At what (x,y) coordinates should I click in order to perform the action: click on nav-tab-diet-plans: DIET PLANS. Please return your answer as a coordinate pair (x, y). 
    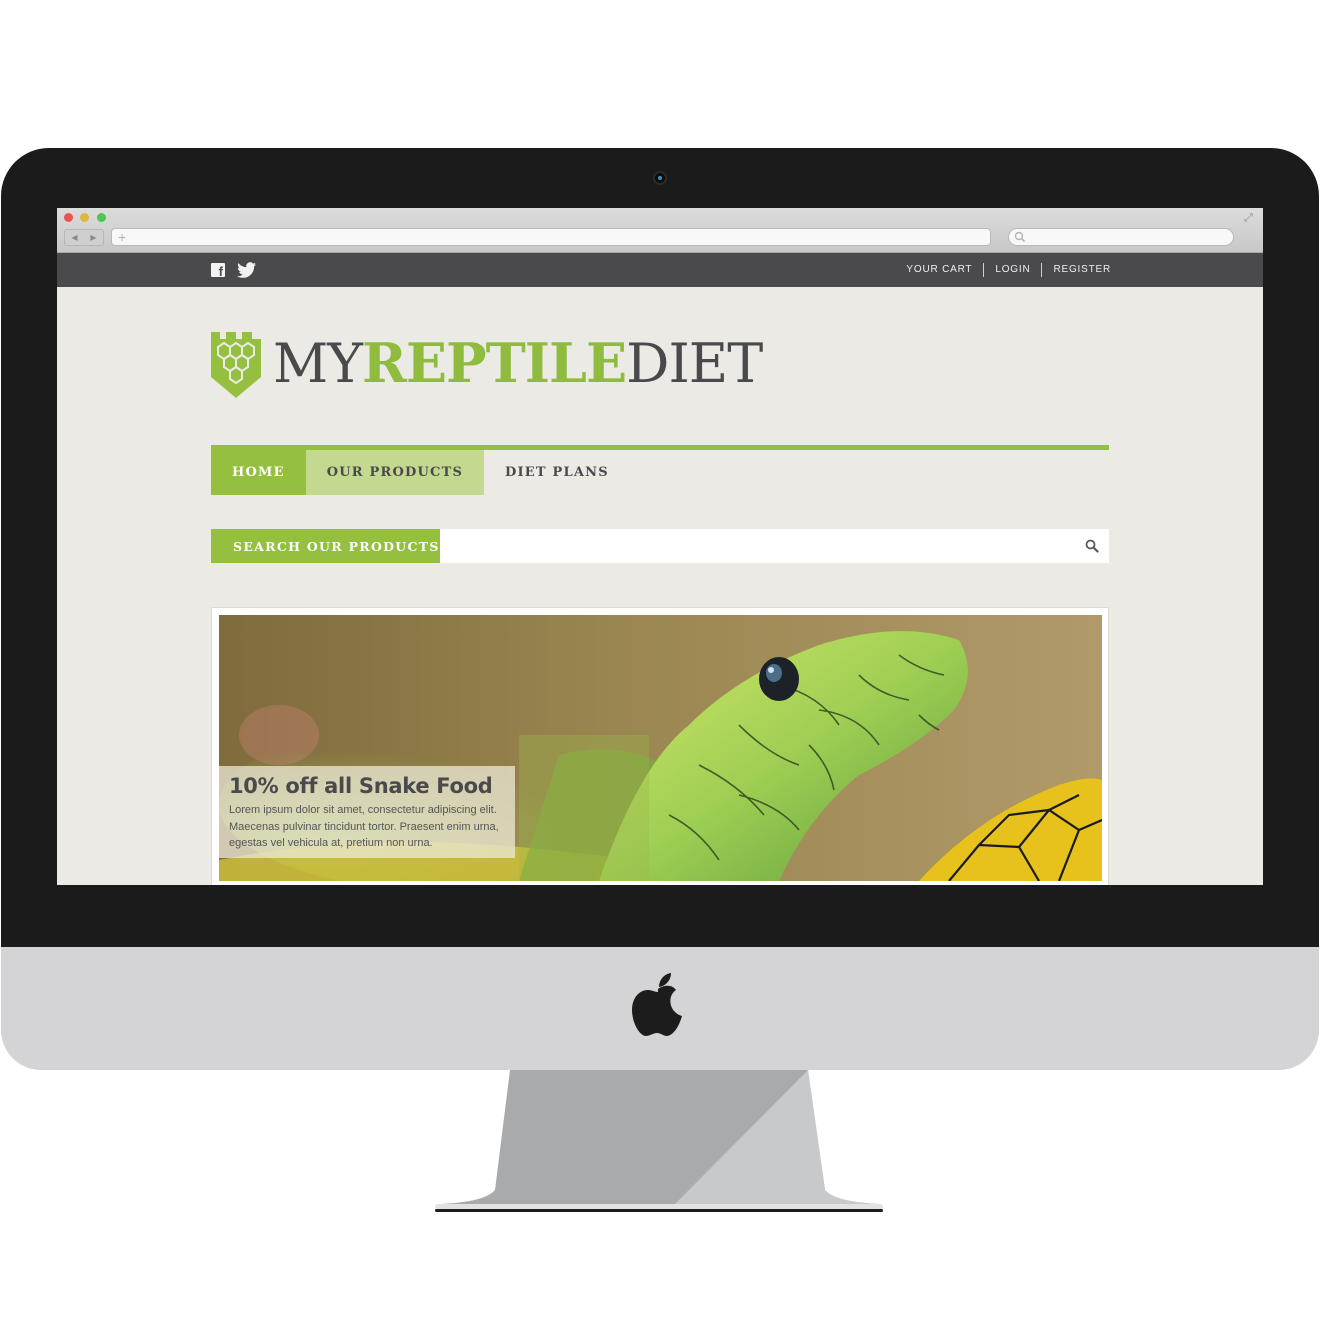
    Looking at the image, I should click on (557, 472).